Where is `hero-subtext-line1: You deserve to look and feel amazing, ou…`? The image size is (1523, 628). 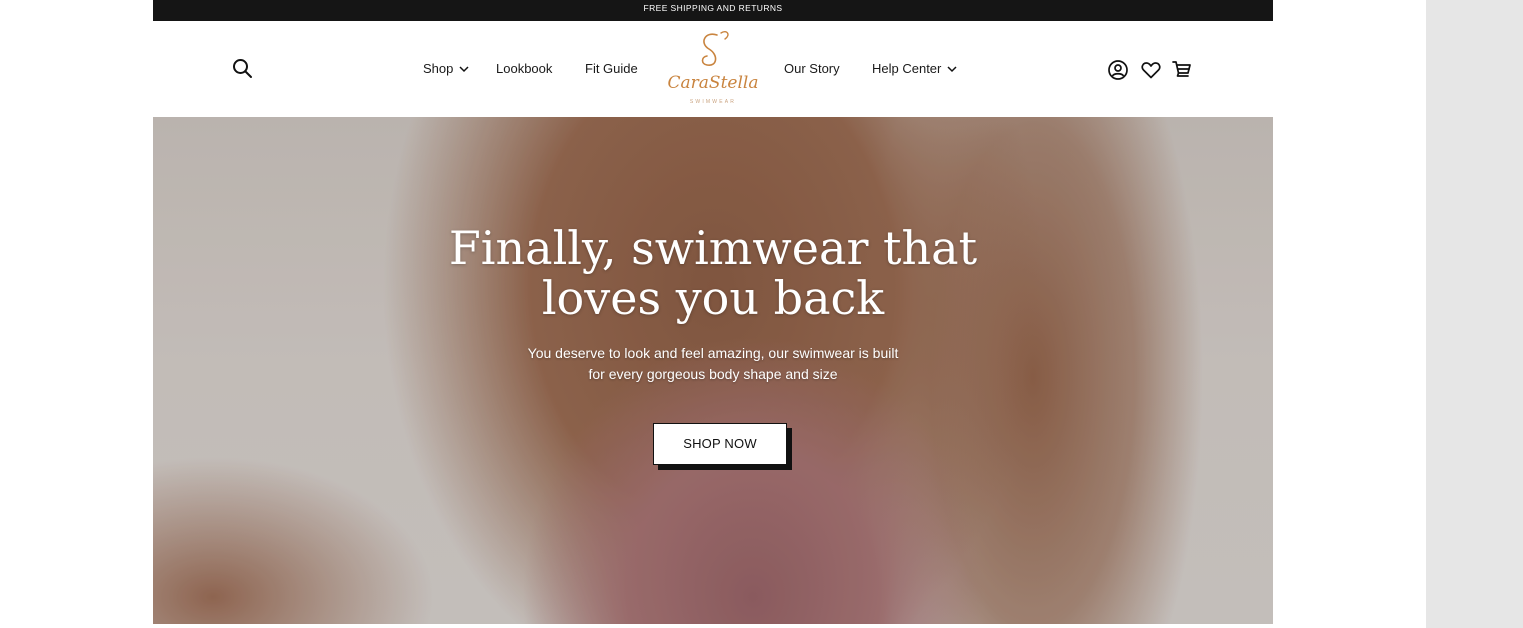
hero-subtext-line1: You deserve to look and feel amazing, ou… is located at coordinates (713, 353).